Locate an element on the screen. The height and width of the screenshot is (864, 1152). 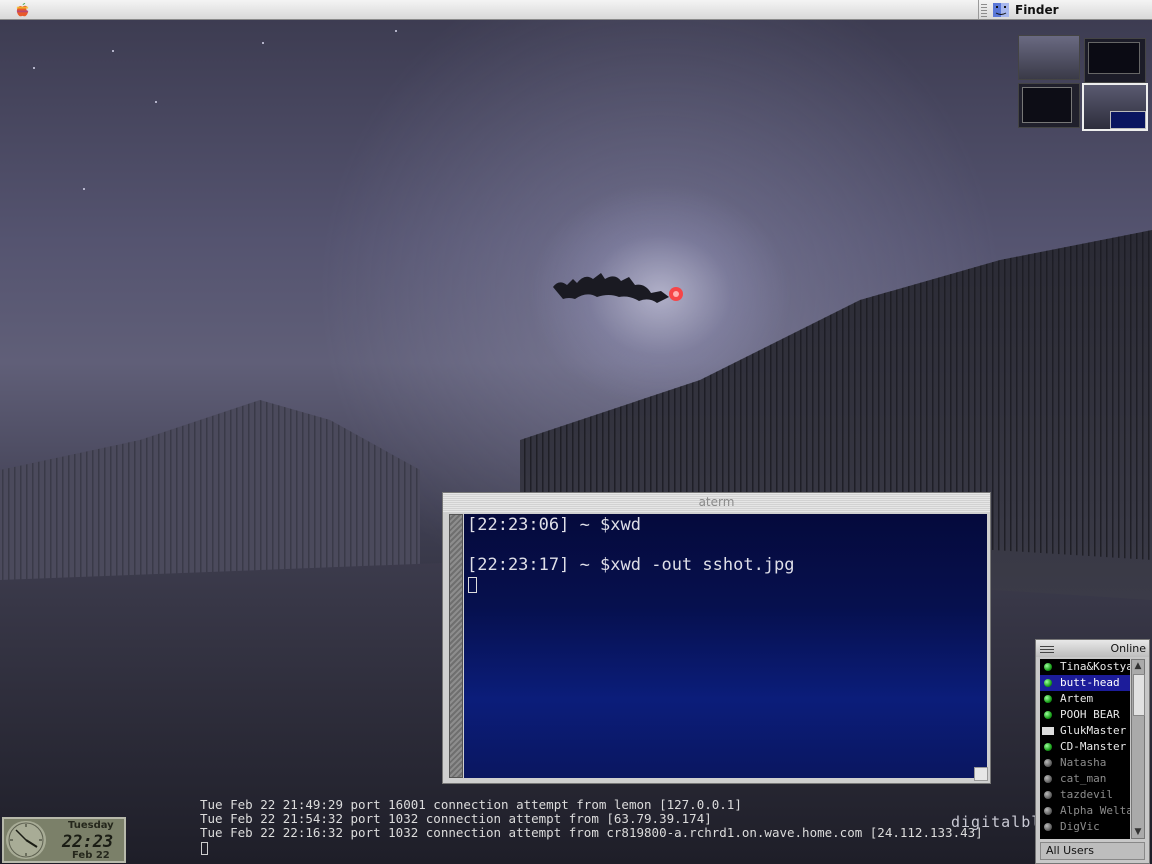
contact-list-item: POOH BEAR is located at coordinates (1085, 715).